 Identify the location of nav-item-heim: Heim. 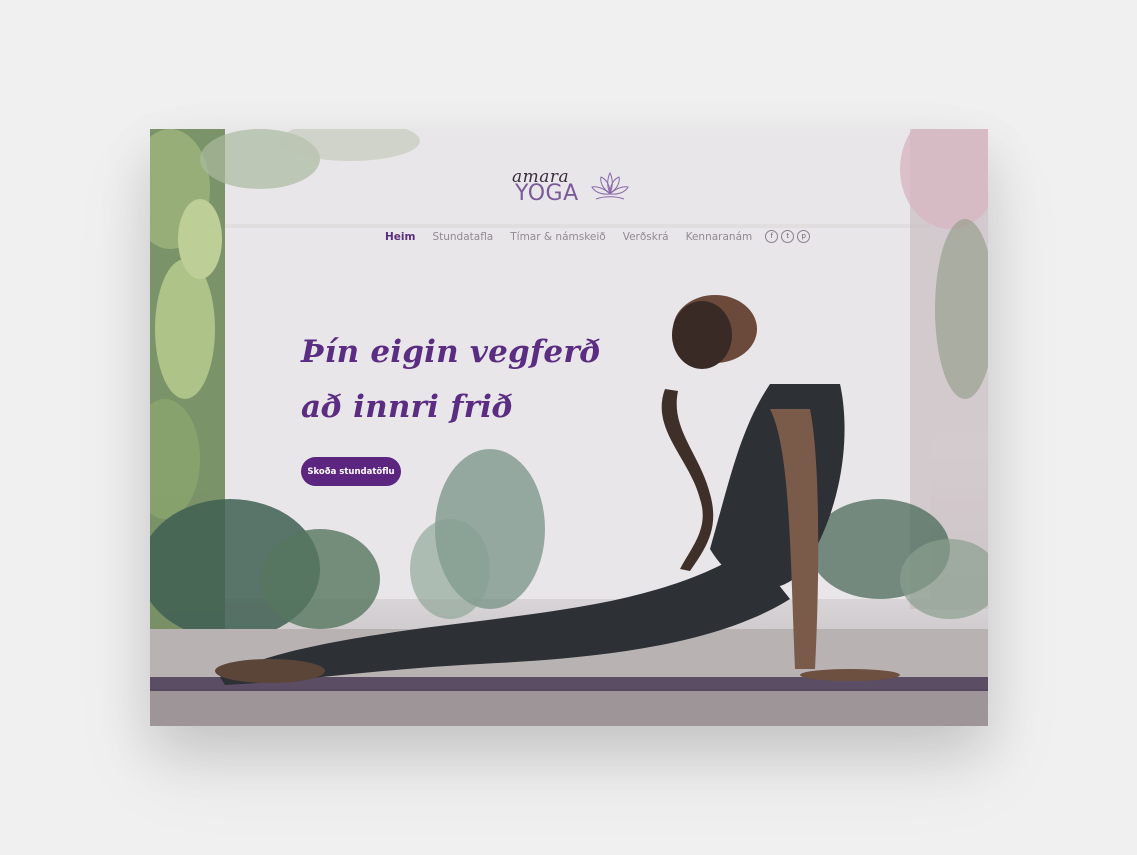
(400, 237).